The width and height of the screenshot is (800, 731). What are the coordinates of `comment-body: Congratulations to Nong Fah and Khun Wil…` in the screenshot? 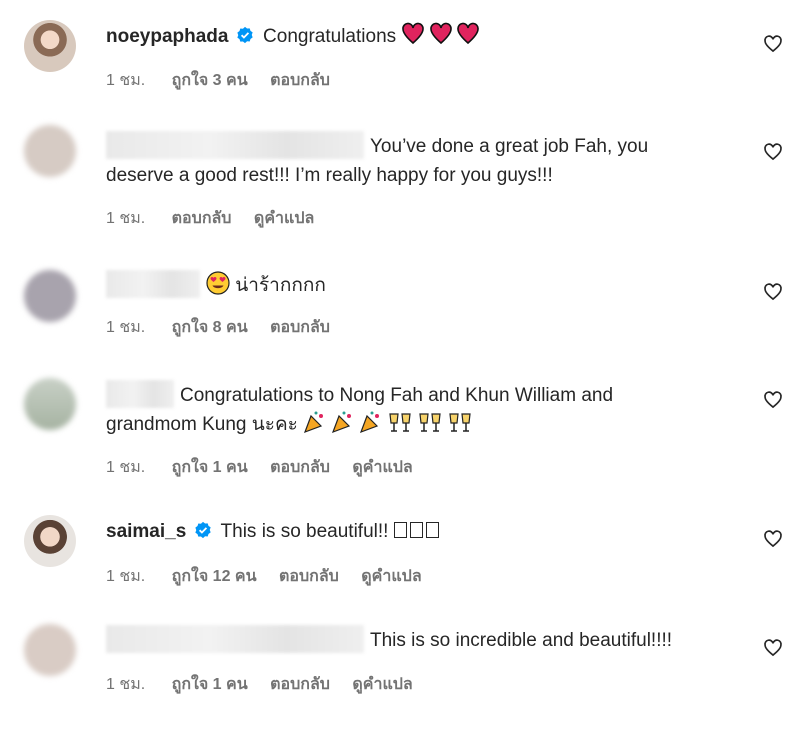 It's located at (418, 411).